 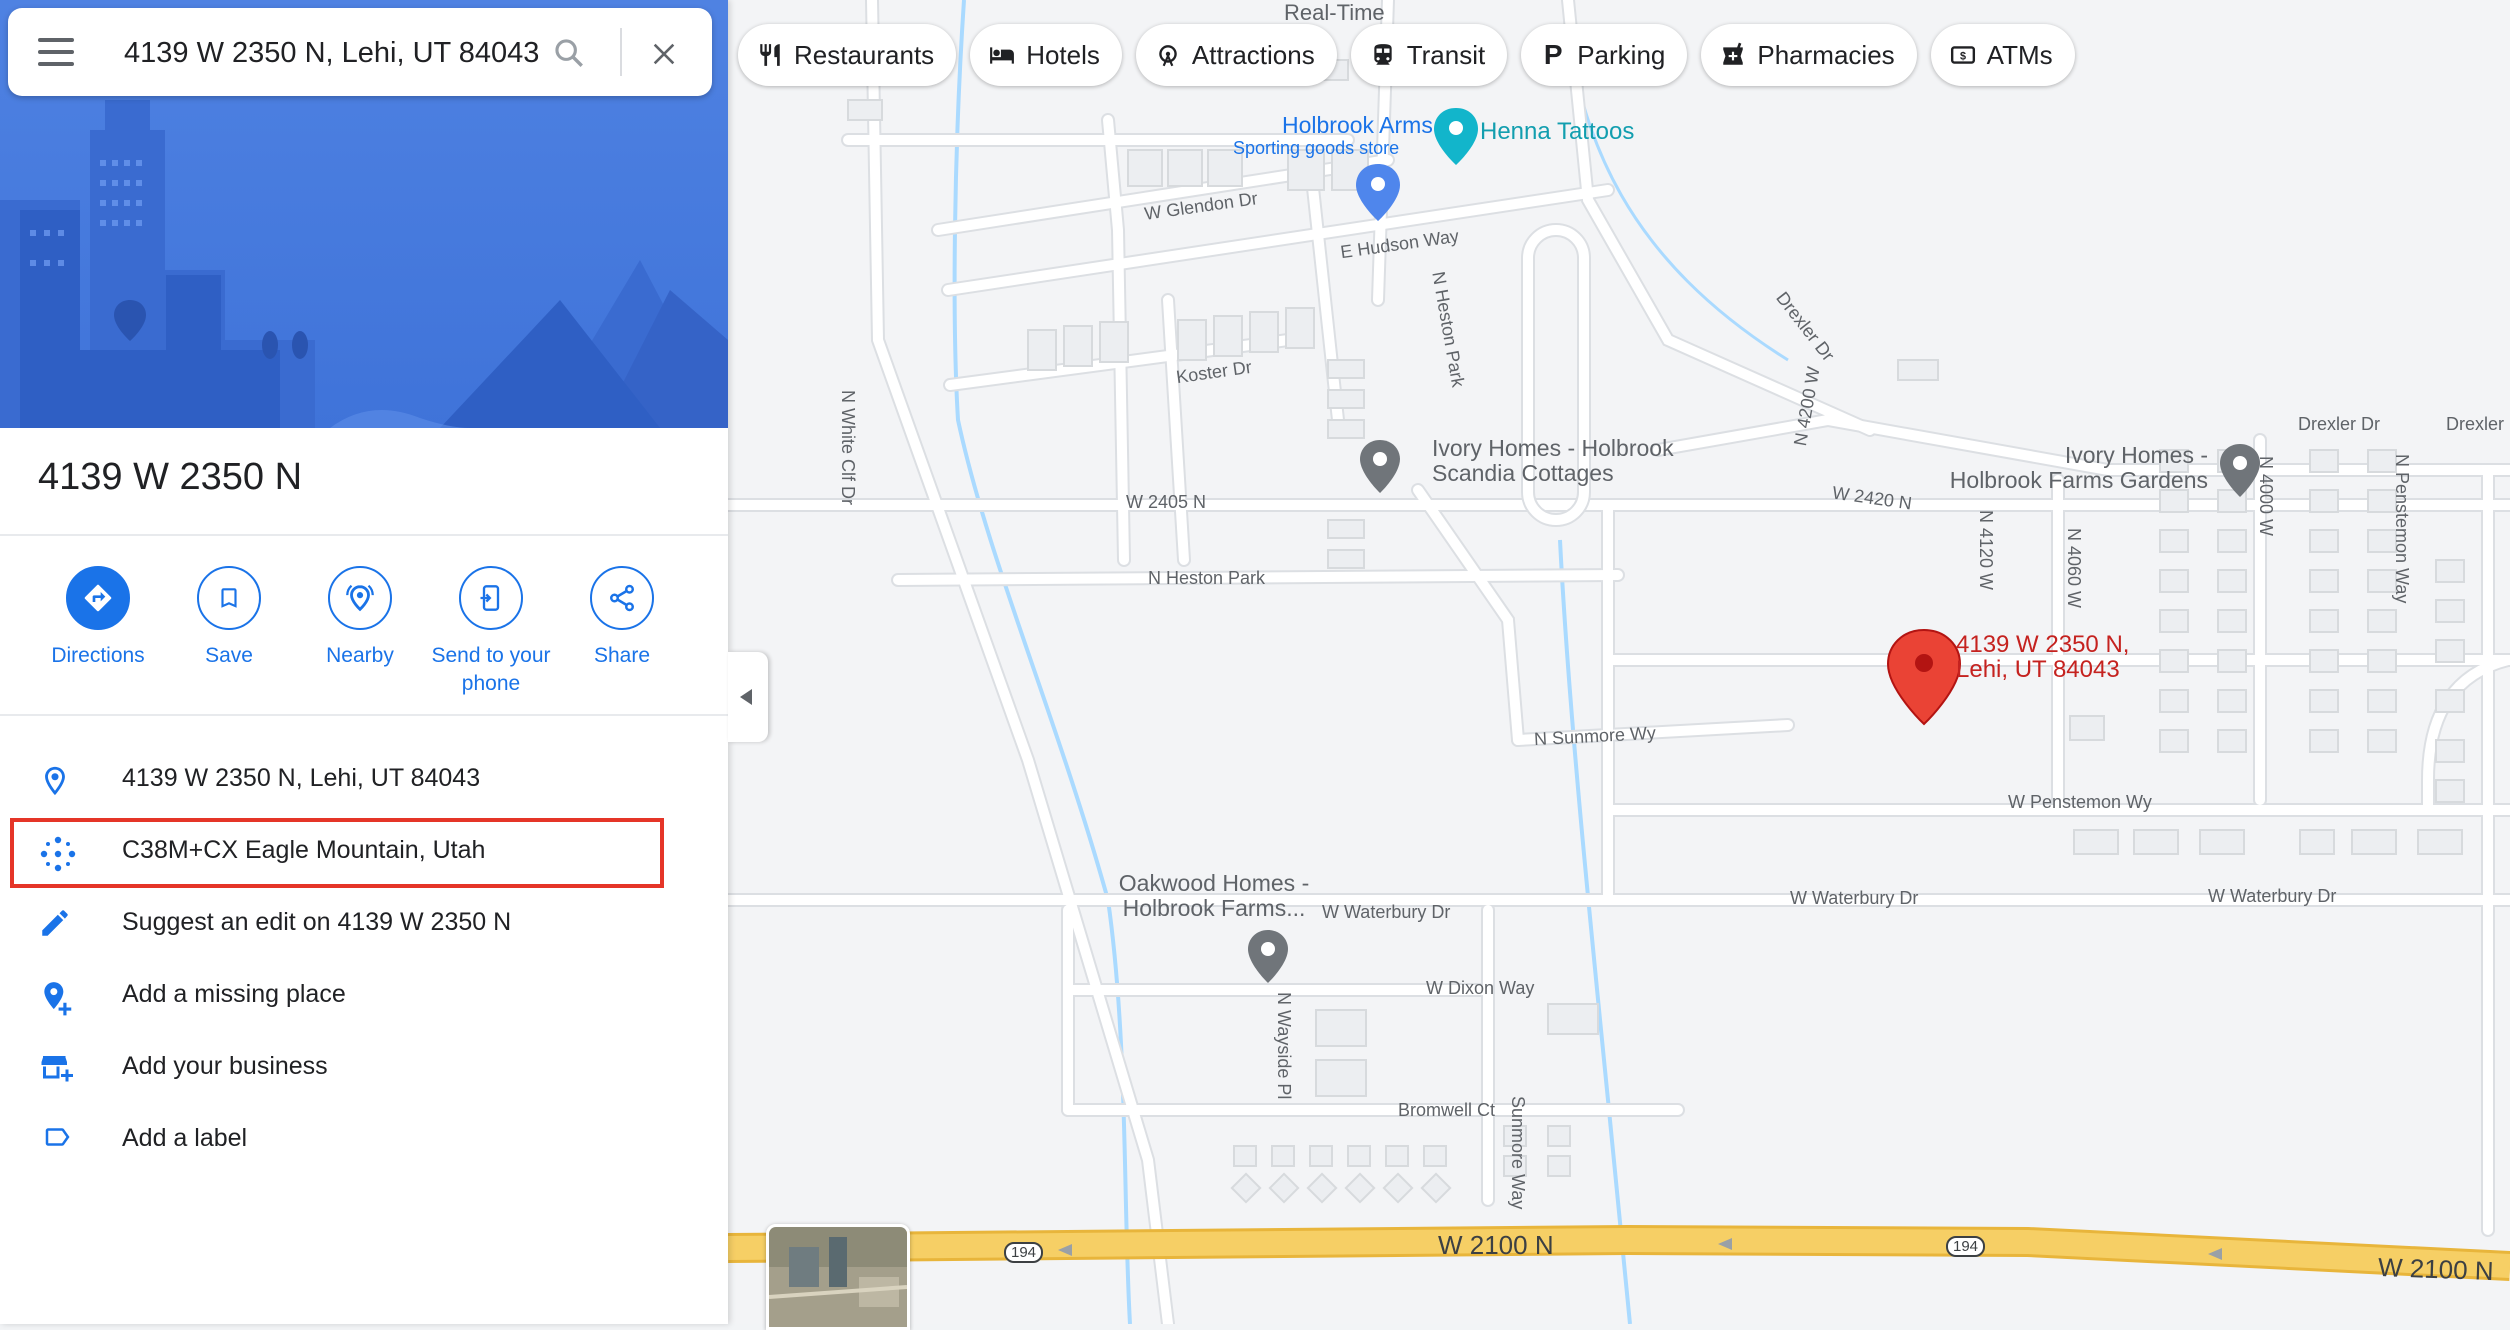 What do you see at coordinates (58, 1070) in the screenshot?
I see `add-business-icon` at bounding box center [58, 1070].